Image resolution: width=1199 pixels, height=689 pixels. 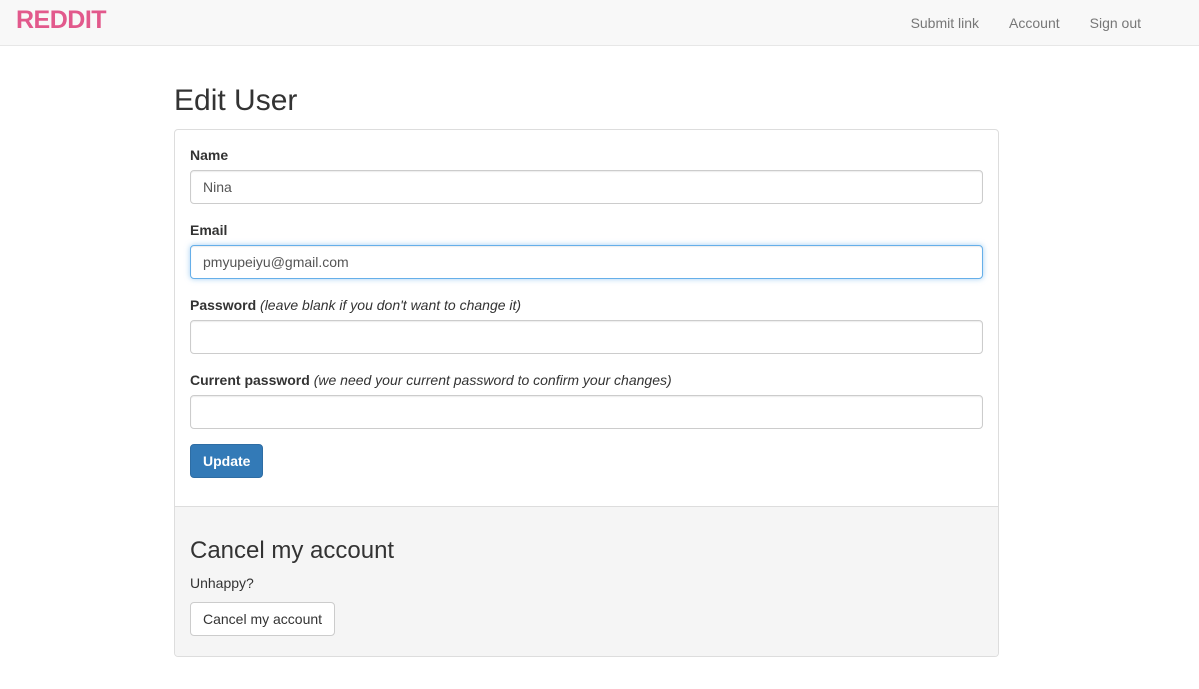 I want to click on name-group: Name, so click(x=586, y=175).